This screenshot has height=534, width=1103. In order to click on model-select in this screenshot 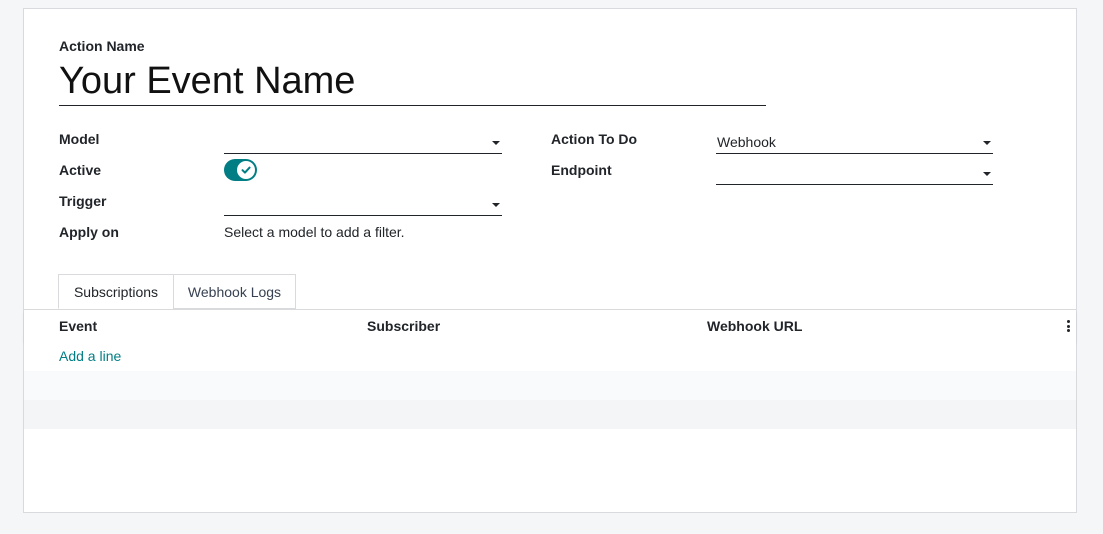, I will do `click(363, 142)`.